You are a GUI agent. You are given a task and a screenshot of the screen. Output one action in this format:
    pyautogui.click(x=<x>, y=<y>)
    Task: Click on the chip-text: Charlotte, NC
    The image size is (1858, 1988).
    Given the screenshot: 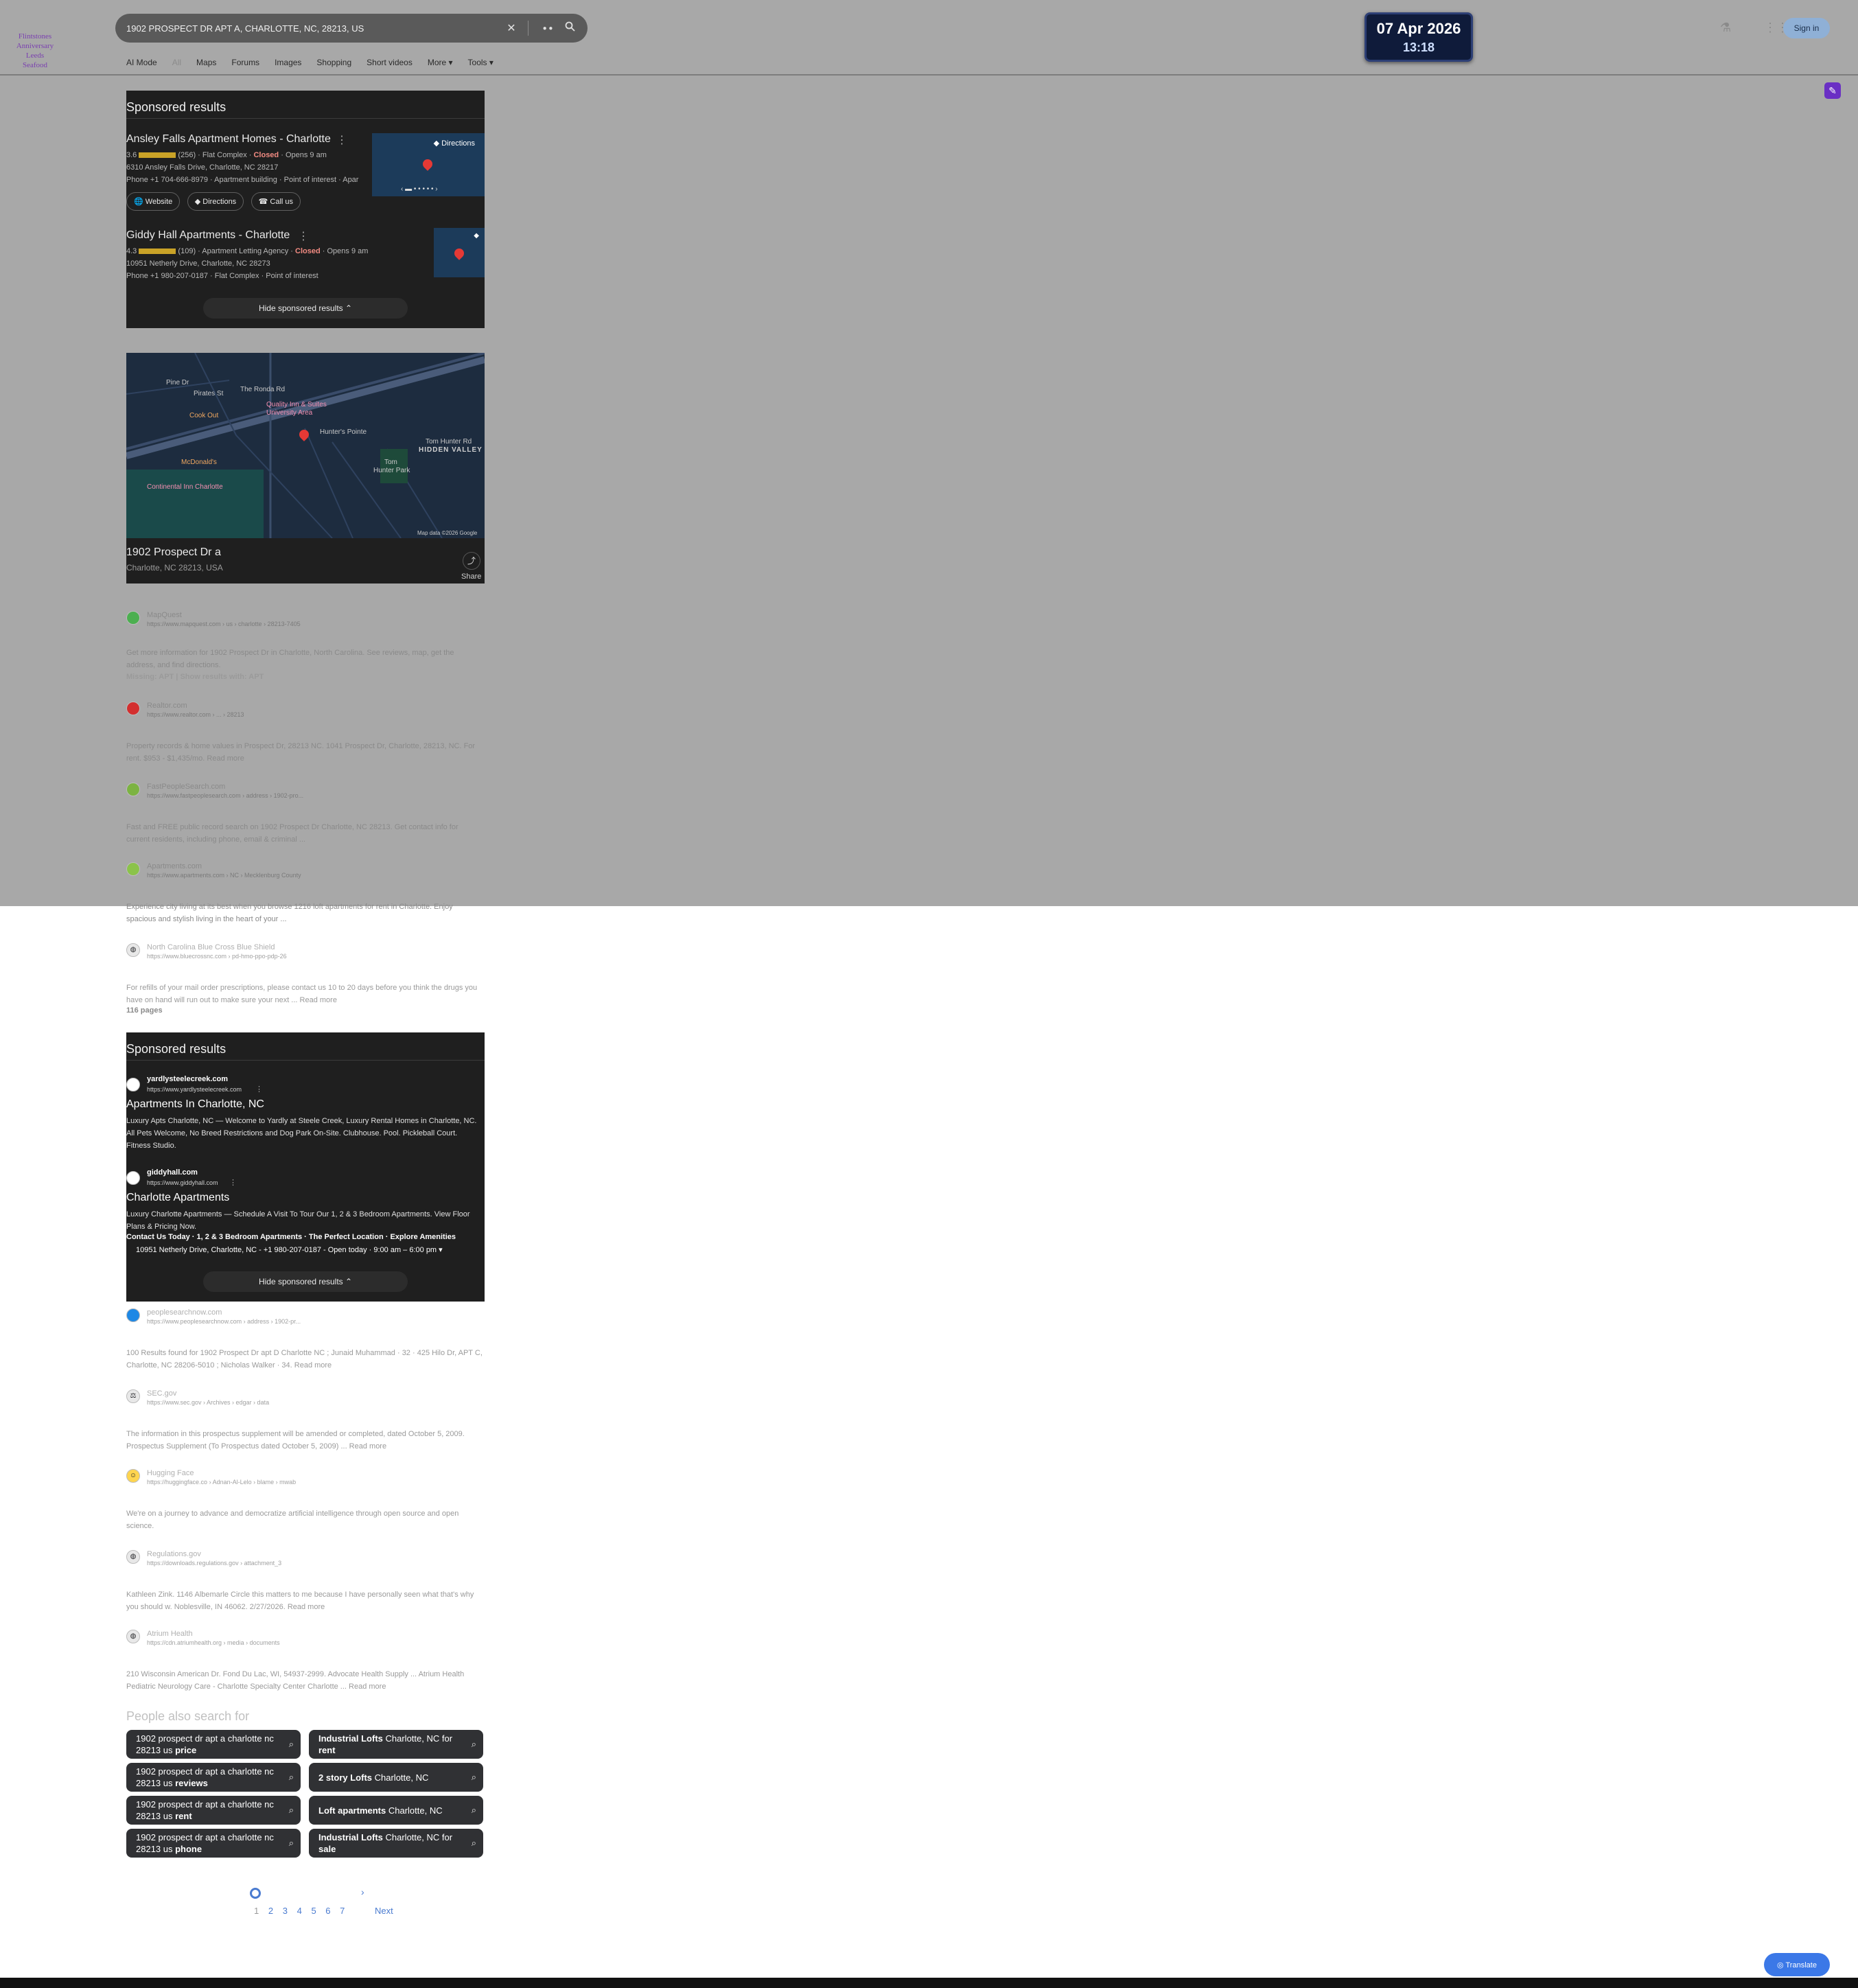 What is the action you would take?
    pyautogui.click(x=414, y=1810)
    